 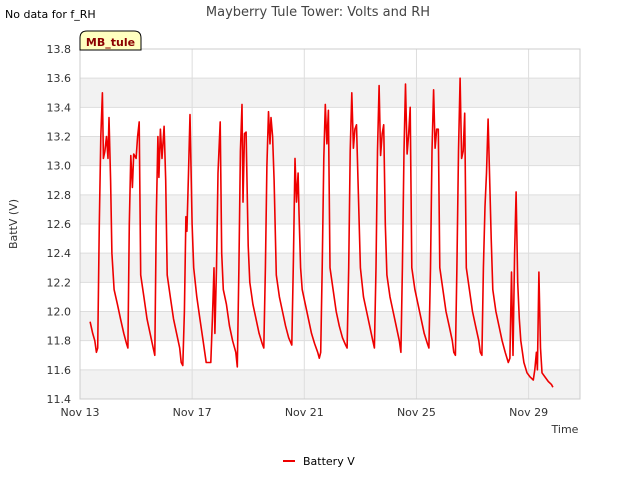 What do you see at coordinates (528, 412) in the screenshot?
I see `x-tick-label: Nov 29` at bounding box center [528, 412].